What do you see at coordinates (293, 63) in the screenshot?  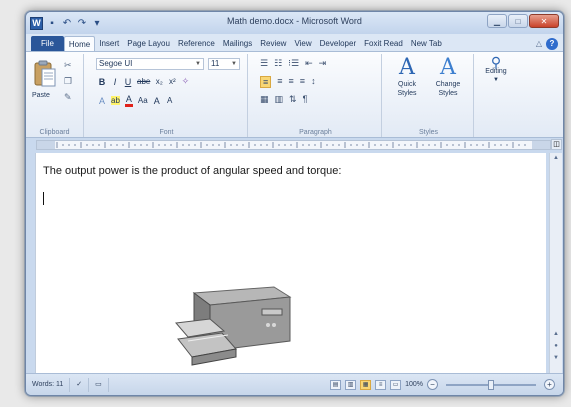 I see `multilevel-list-button: ⁝☰` at bounding box center [293, 63].